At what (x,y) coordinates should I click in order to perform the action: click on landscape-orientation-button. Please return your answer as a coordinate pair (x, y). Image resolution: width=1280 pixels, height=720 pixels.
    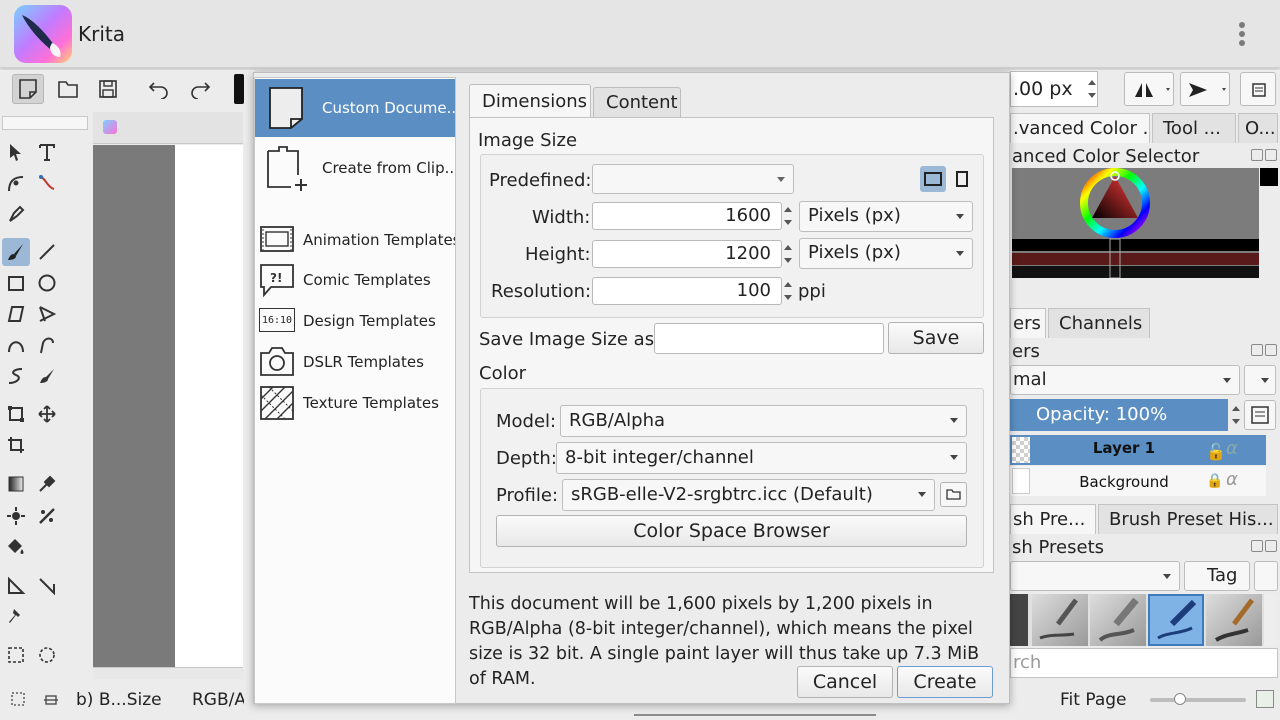
    Looking at the image, I should click on (933, 179).